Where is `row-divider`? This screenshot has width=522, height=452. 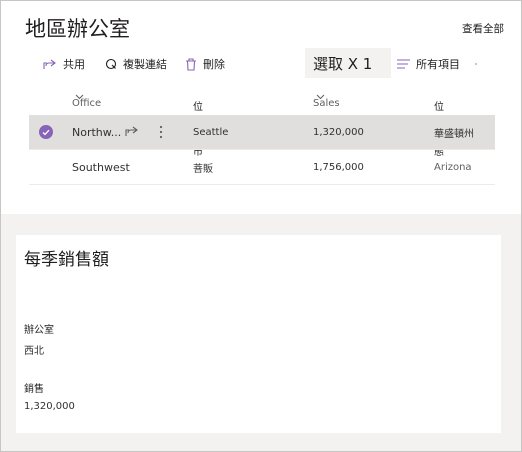 row-divider is located at coordinates (262, 184).